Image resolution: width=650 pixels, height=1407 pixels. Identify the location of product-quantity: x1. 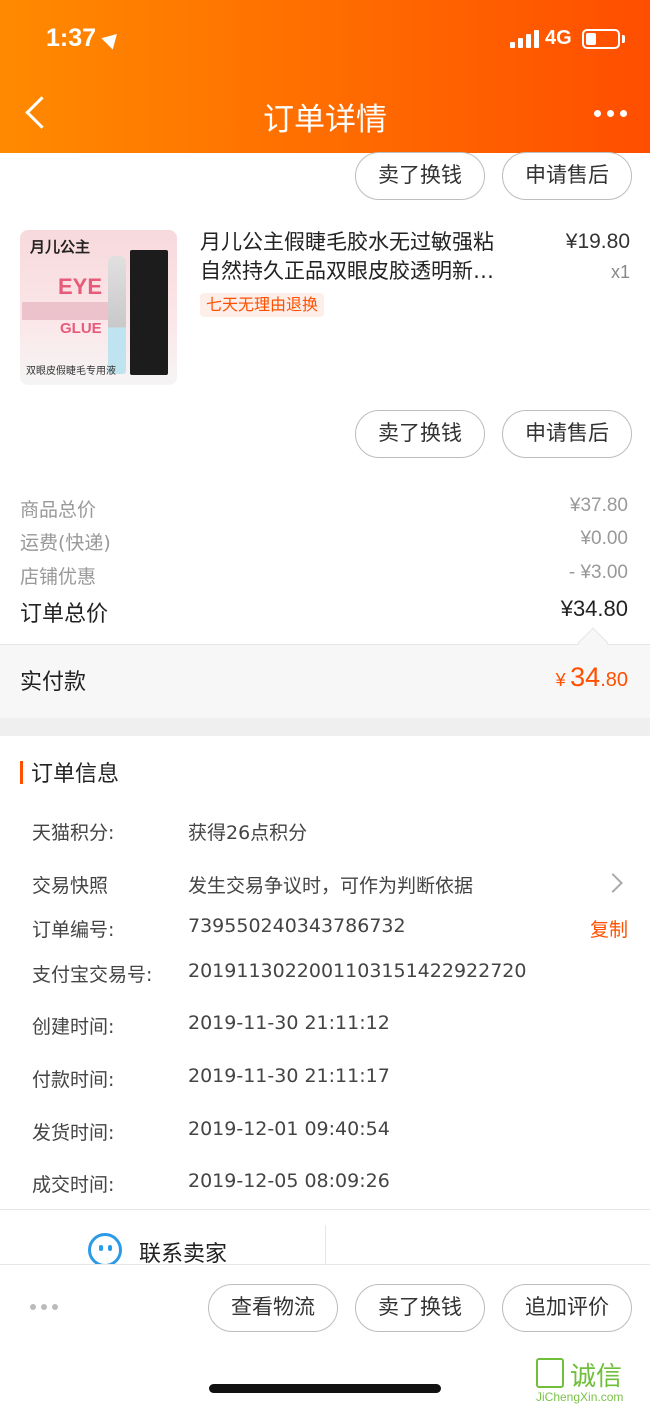
(620, 272).